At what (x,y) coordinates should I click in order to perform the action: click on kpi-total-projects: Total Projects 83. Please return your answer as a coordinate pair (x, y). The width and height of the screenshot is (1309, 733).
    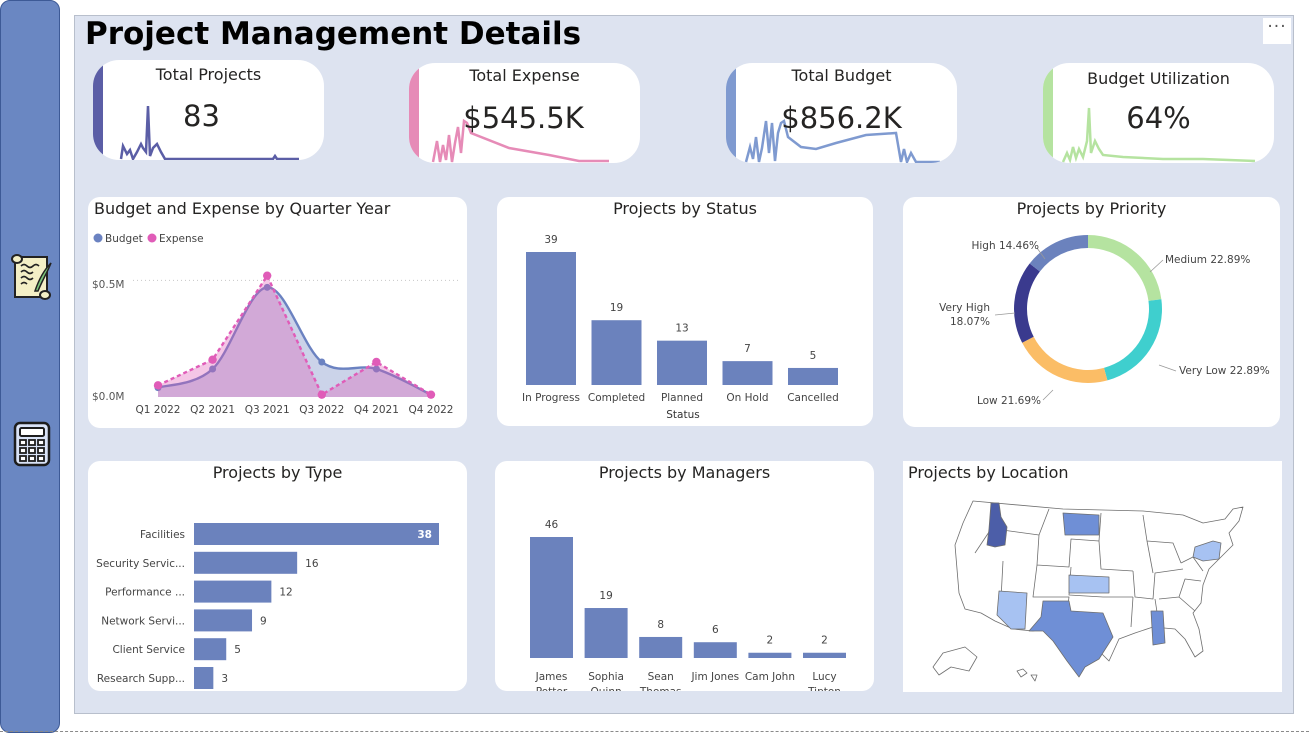
    Looking at the image, I should click on (208, 110).